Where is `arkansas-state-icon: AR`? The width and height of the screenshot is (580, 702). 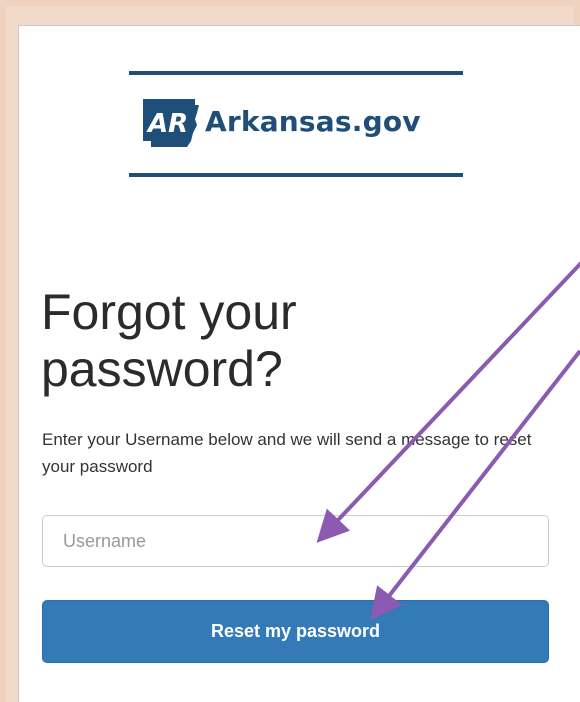
arkansas-state-icon: AR is located at coordinates (171, 123).